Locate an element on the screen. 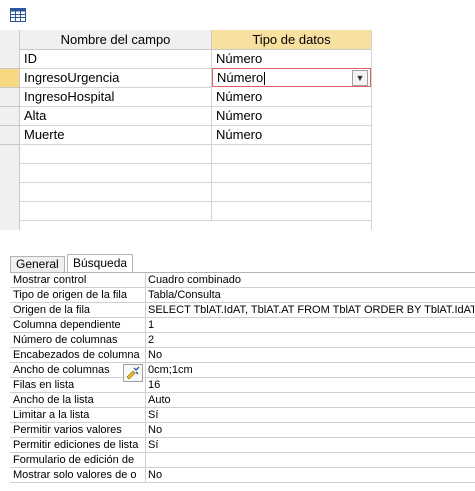 Image resolution: width=475 pixels, height=491 pixels. field-row: Alta Número is located at coordinates (186, 116).